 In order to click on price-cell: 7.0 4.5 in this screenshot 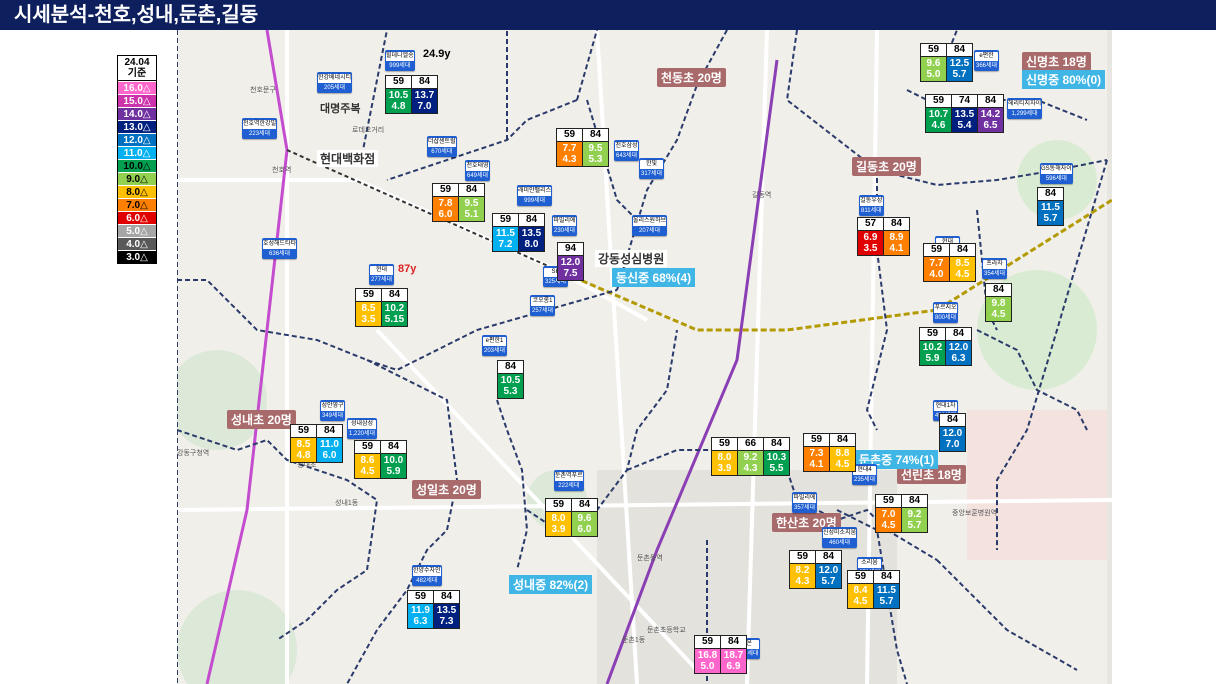, I will do `click(888, 520)`.